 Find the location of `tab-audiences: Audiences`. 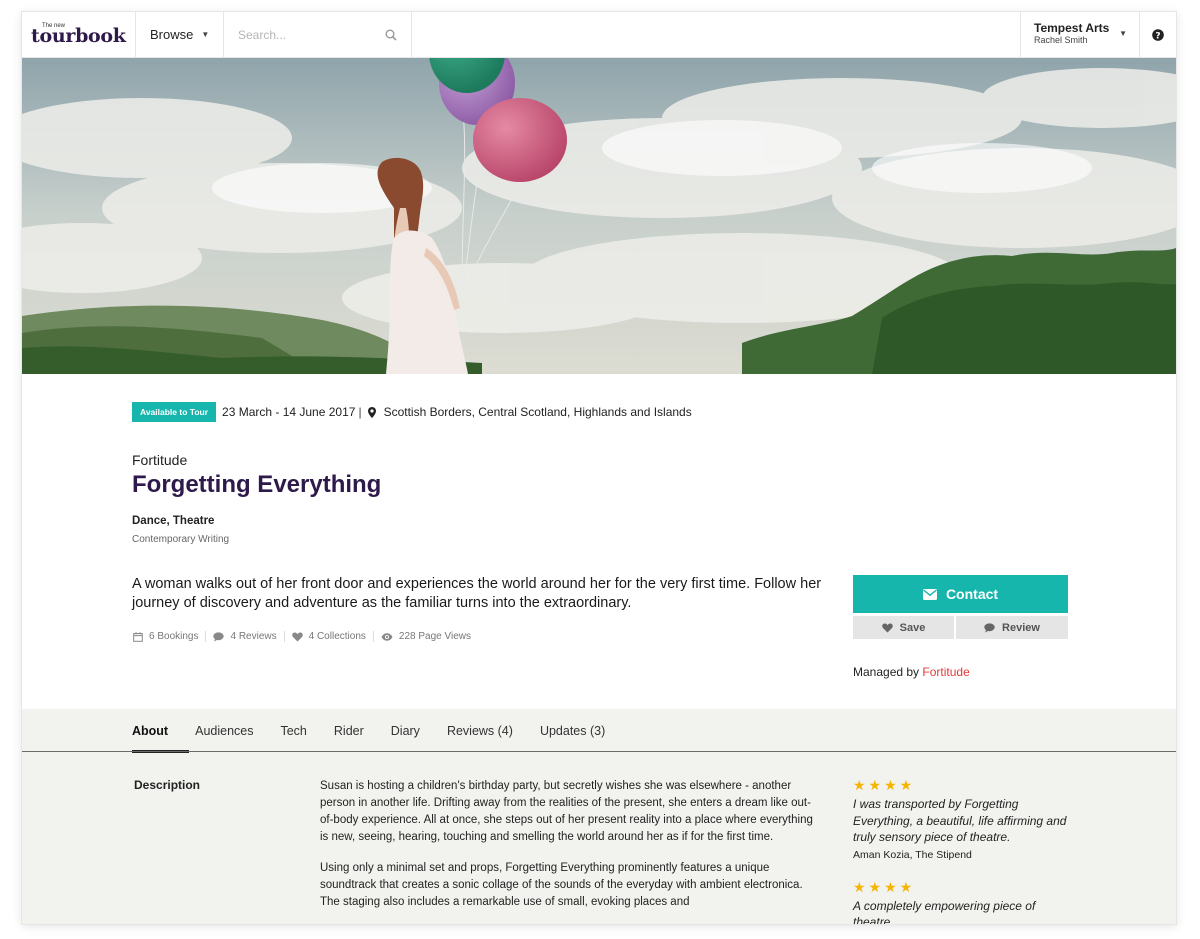

tab-audiences: Audiences is located at coordinates (224, 730).